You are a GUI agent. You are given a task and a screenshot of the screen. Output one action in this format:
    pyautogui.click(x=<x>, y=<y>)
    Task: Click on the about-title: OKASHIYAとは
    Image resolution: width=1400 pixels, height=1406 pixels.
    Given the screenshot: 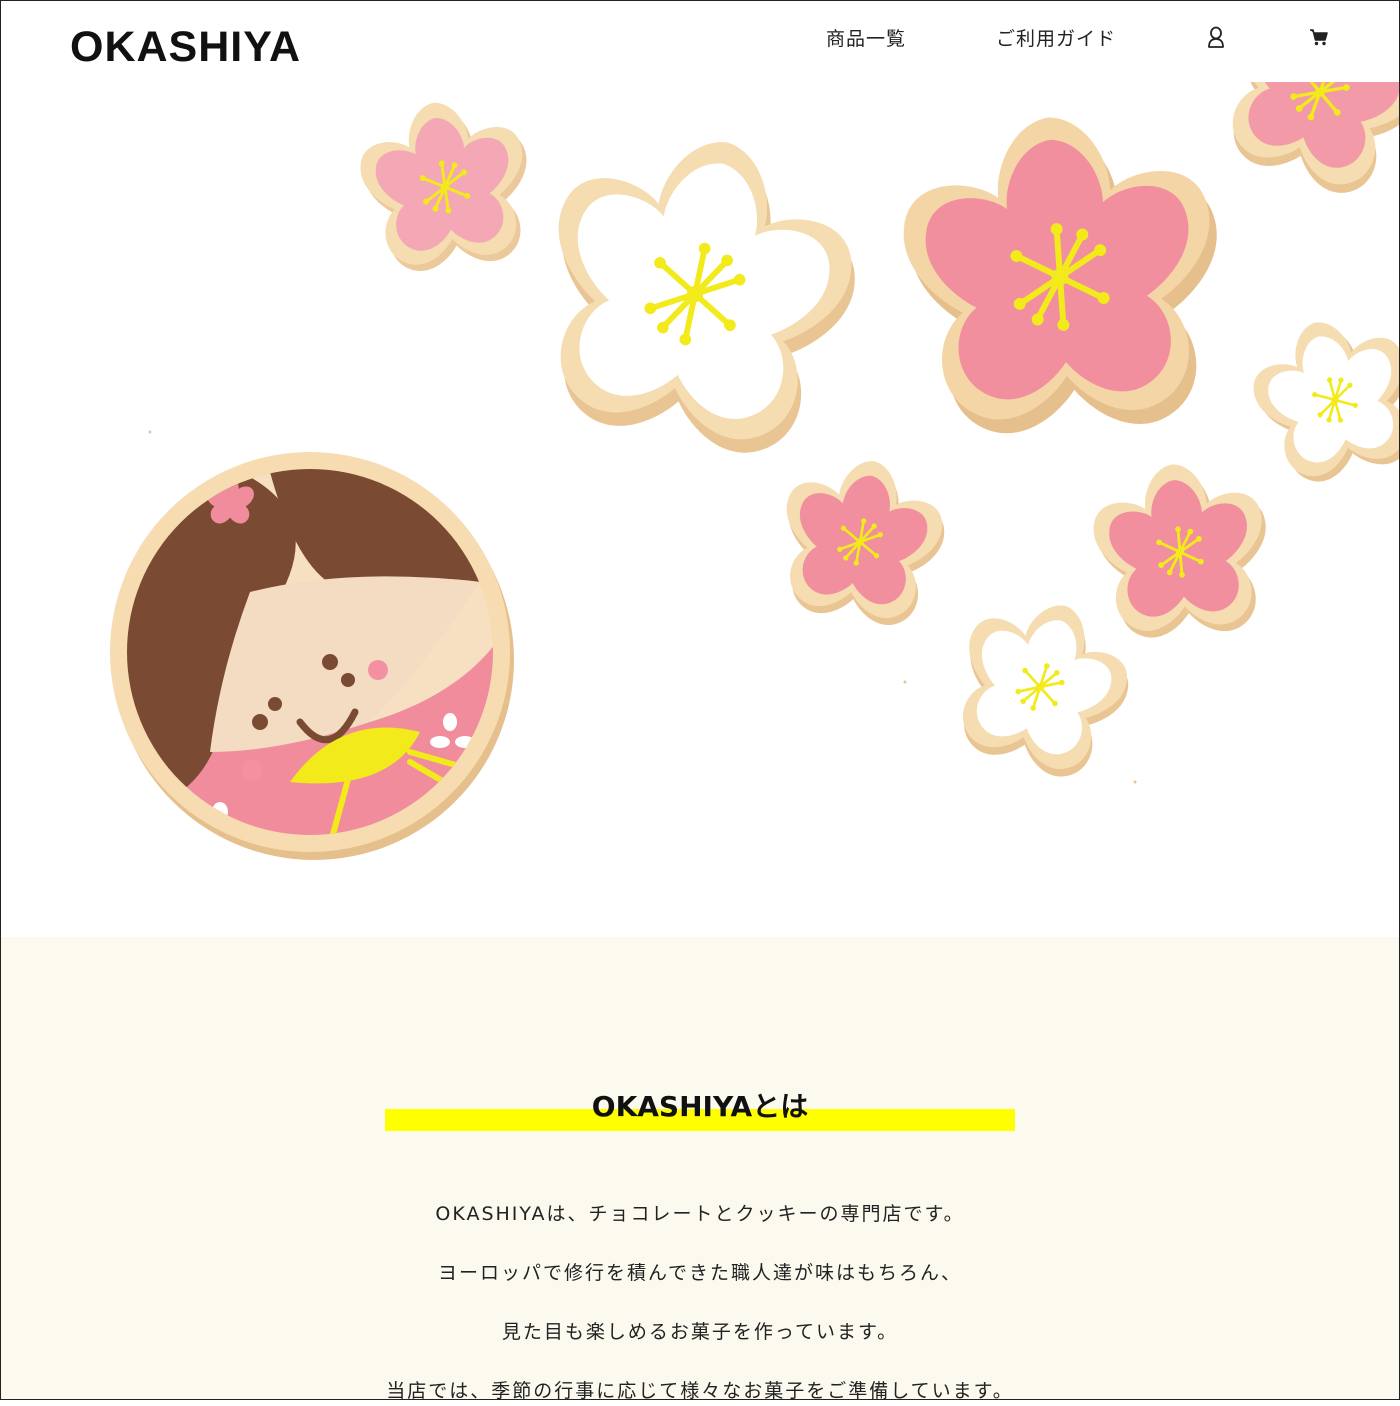 What is the action you would take?
    pyautogui.click(x=700, y=1106)
    